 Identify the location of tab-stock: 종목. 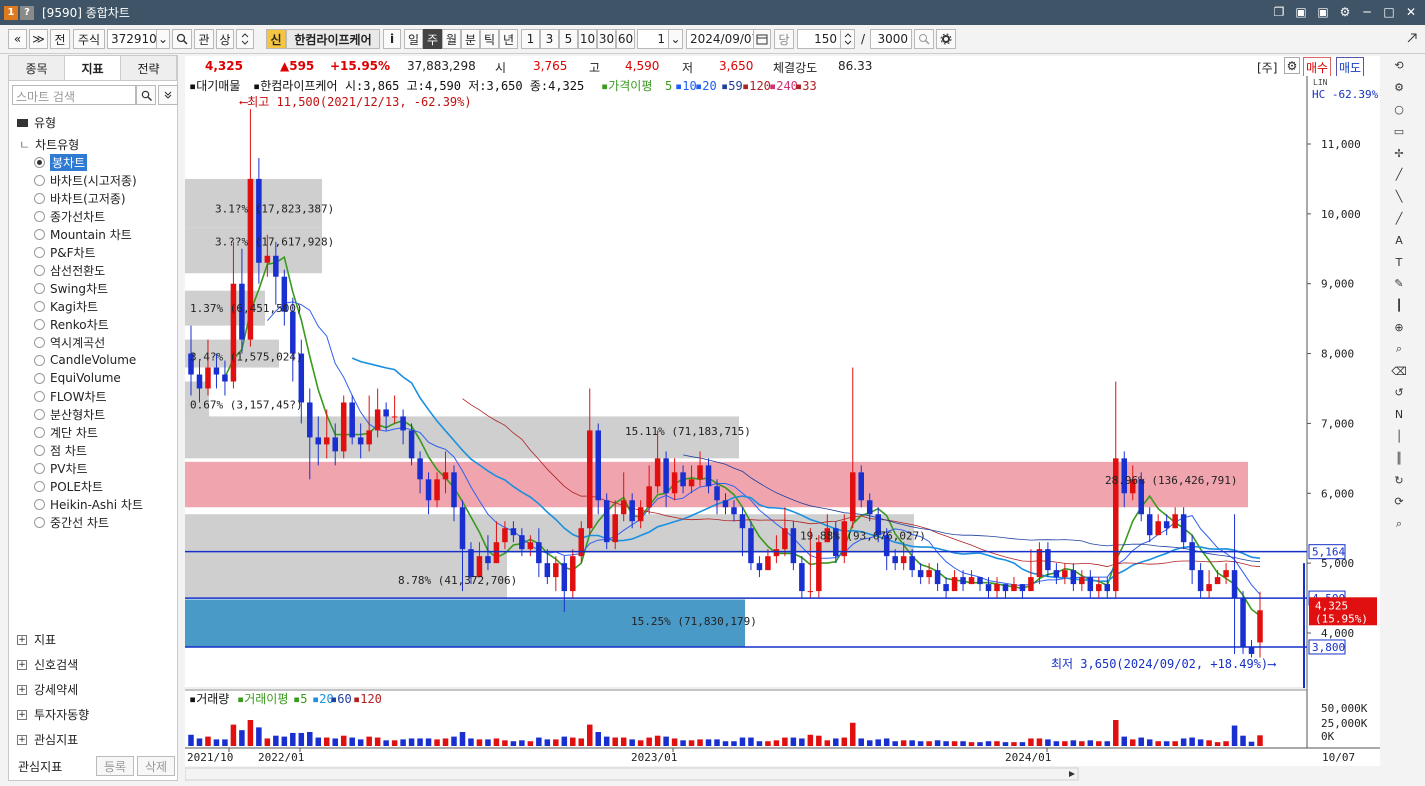
(37, 68).